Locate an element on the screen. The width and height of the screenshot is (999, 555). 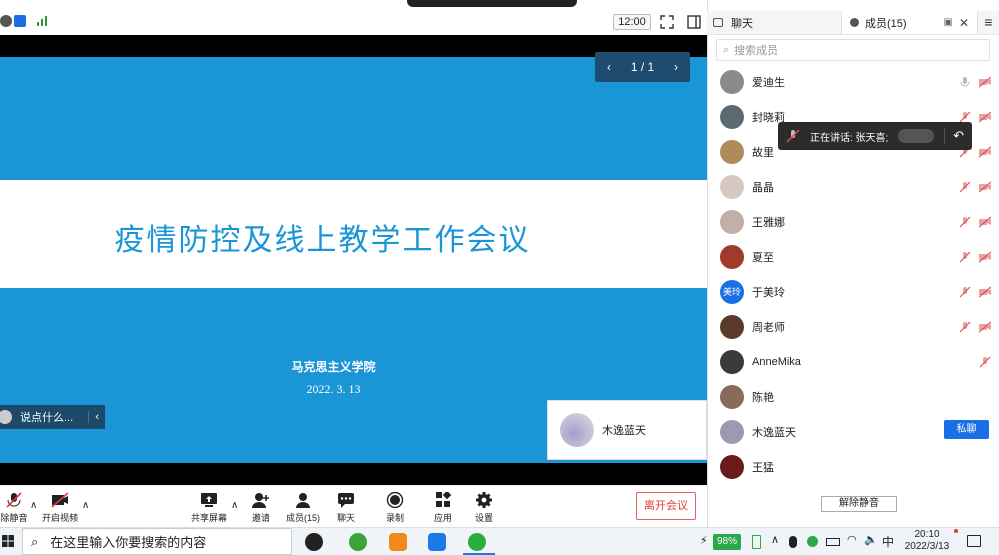
invite-button: 邀请 is located at coordinates (261, 508).